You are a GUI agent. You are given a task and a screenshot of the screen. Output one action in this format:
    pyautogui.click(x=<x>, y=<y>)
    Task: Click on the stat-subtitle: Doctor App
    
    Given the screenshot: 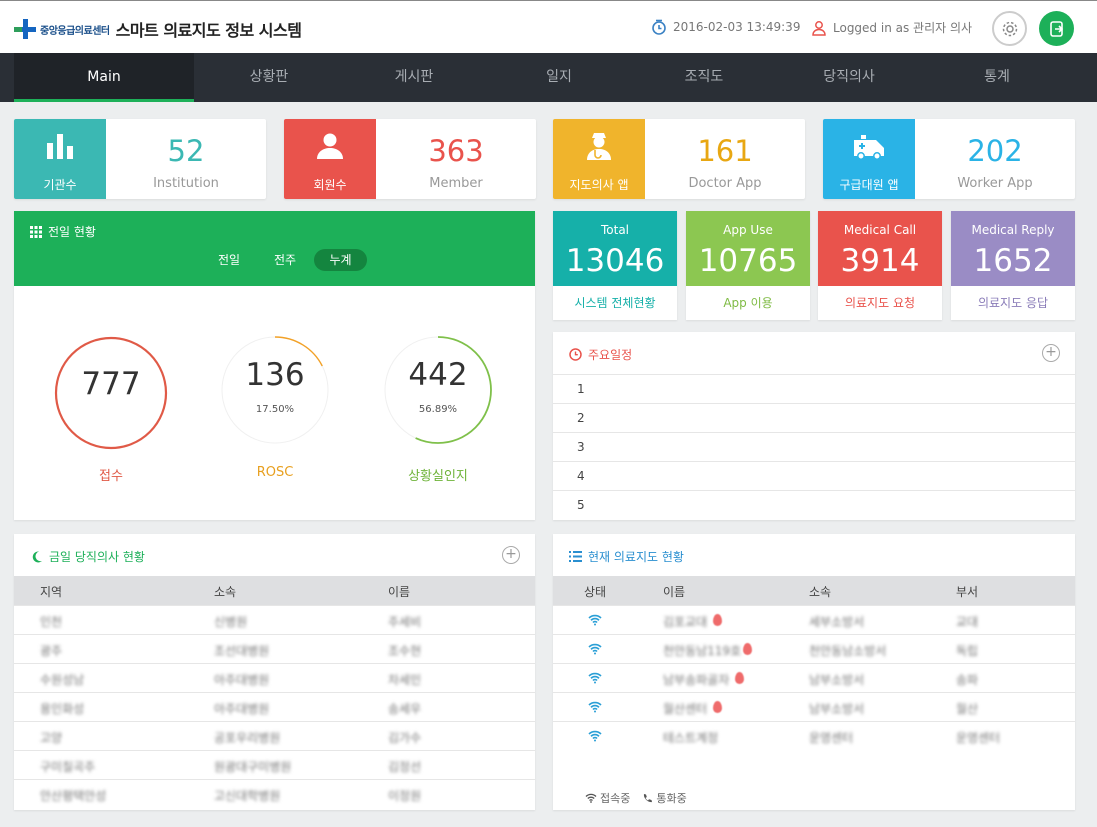 What is the action you would take?
    pyautogui.click(x=725, y=183)
    